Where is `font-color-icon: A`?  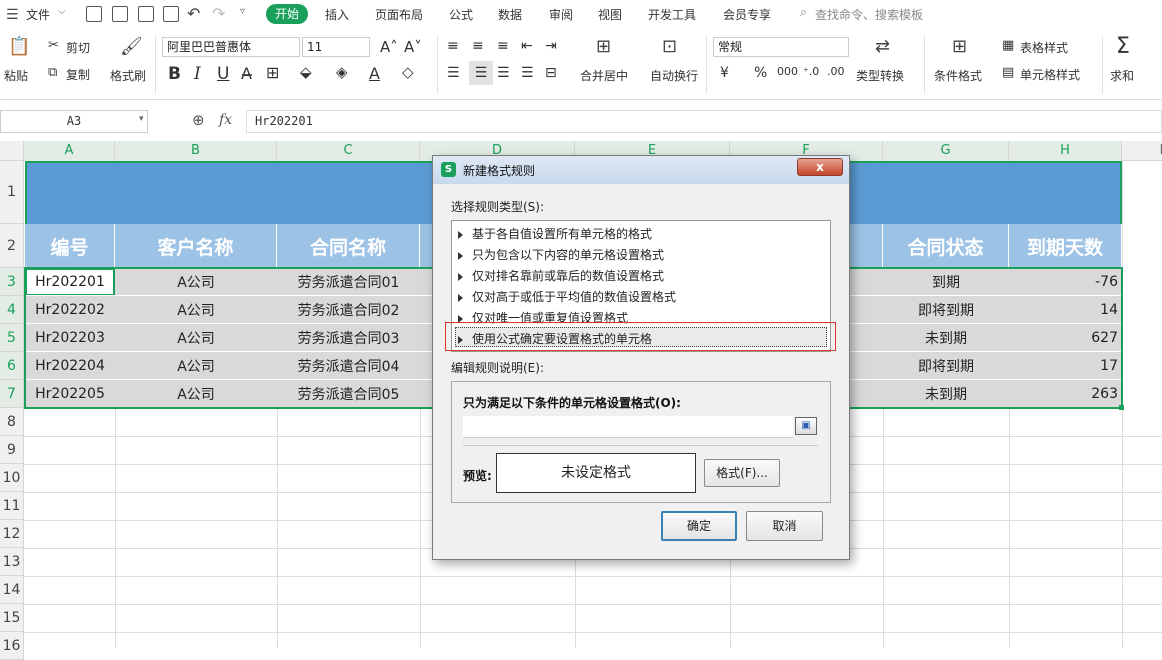
font-color-icon: A is located at coordinates (374, 73).